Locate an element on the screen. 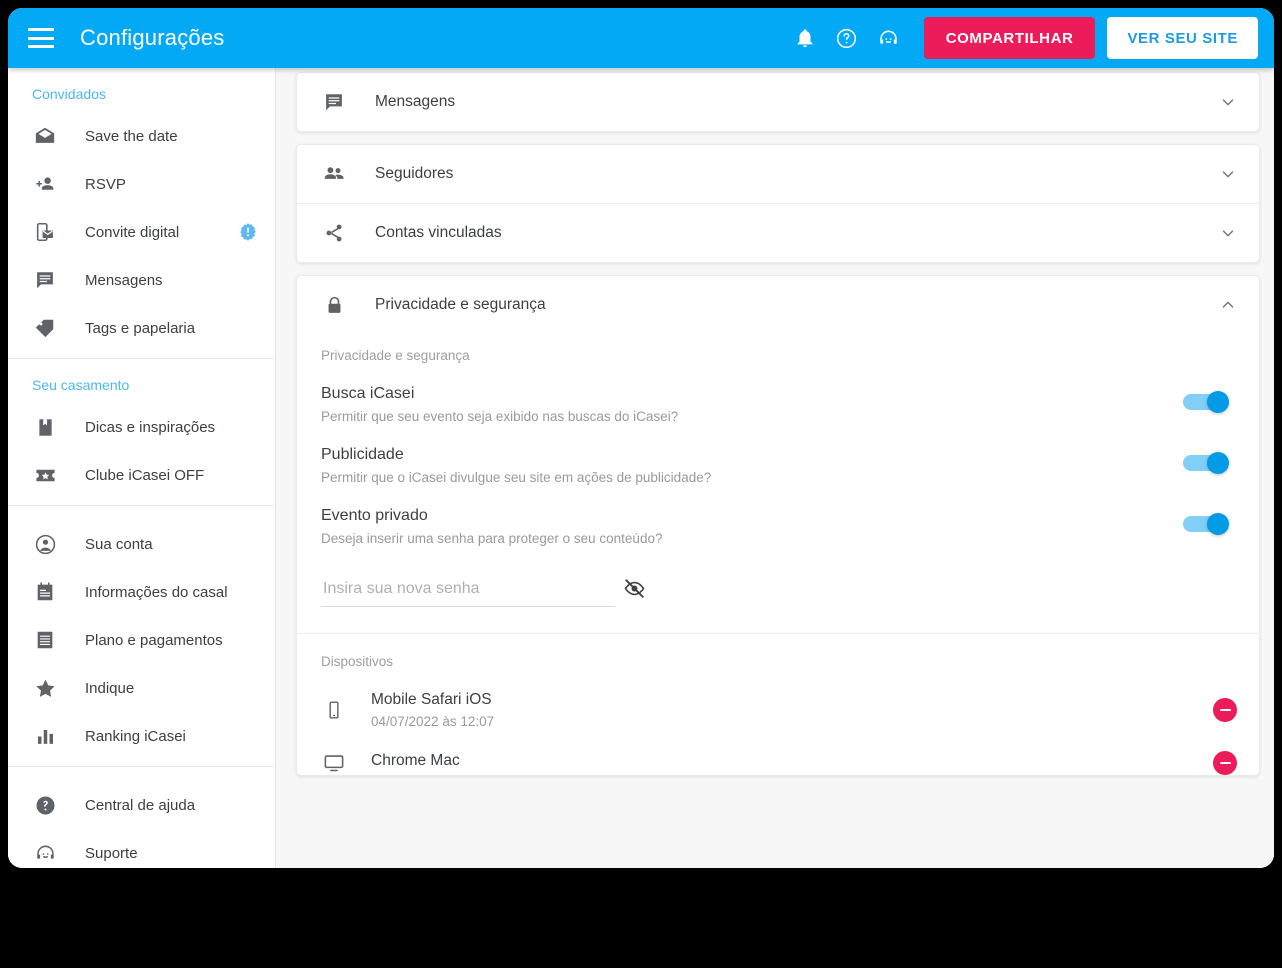 The width and height of the screenshot is (1282, 968). accordion-header-seguidores: Seguidores is located at coordinates (778, 174).